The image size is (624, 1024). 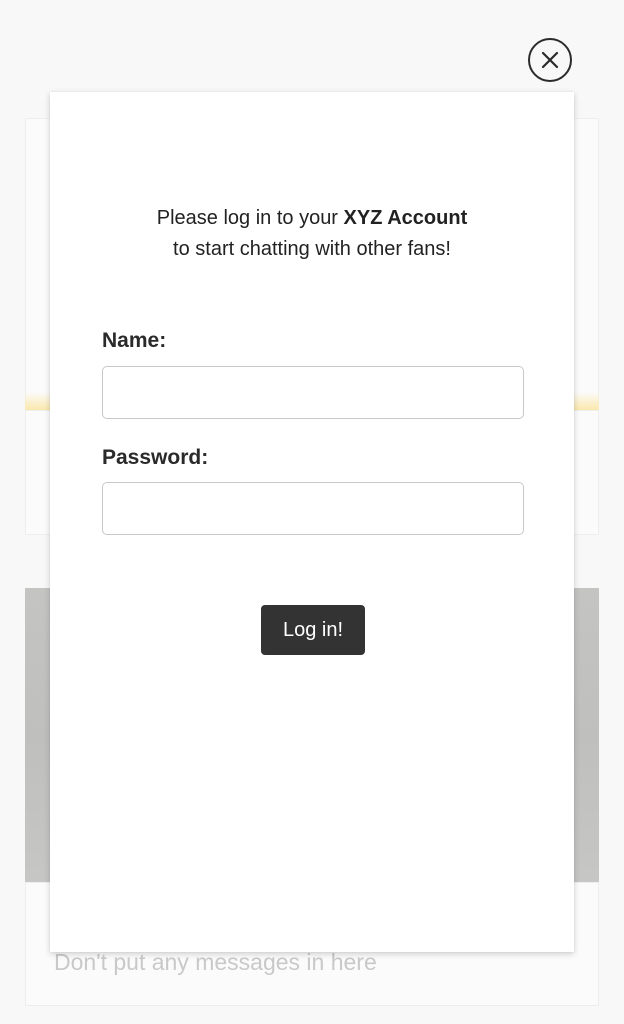 What do you see at coordinates (134, 340) in the screenshot?
I see `name-label: Name:` at bounding box center [134, 340].